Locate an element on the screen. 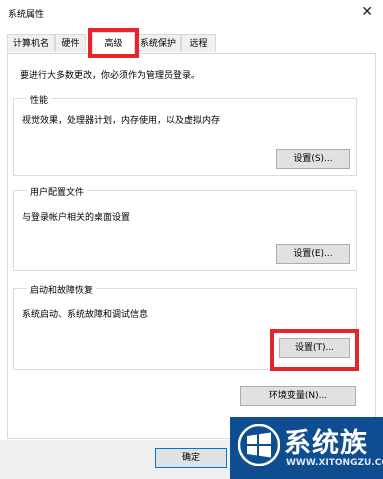  watermark: 系统族 WWW.XITONGZU.COM is located at coordinates (306, 448).